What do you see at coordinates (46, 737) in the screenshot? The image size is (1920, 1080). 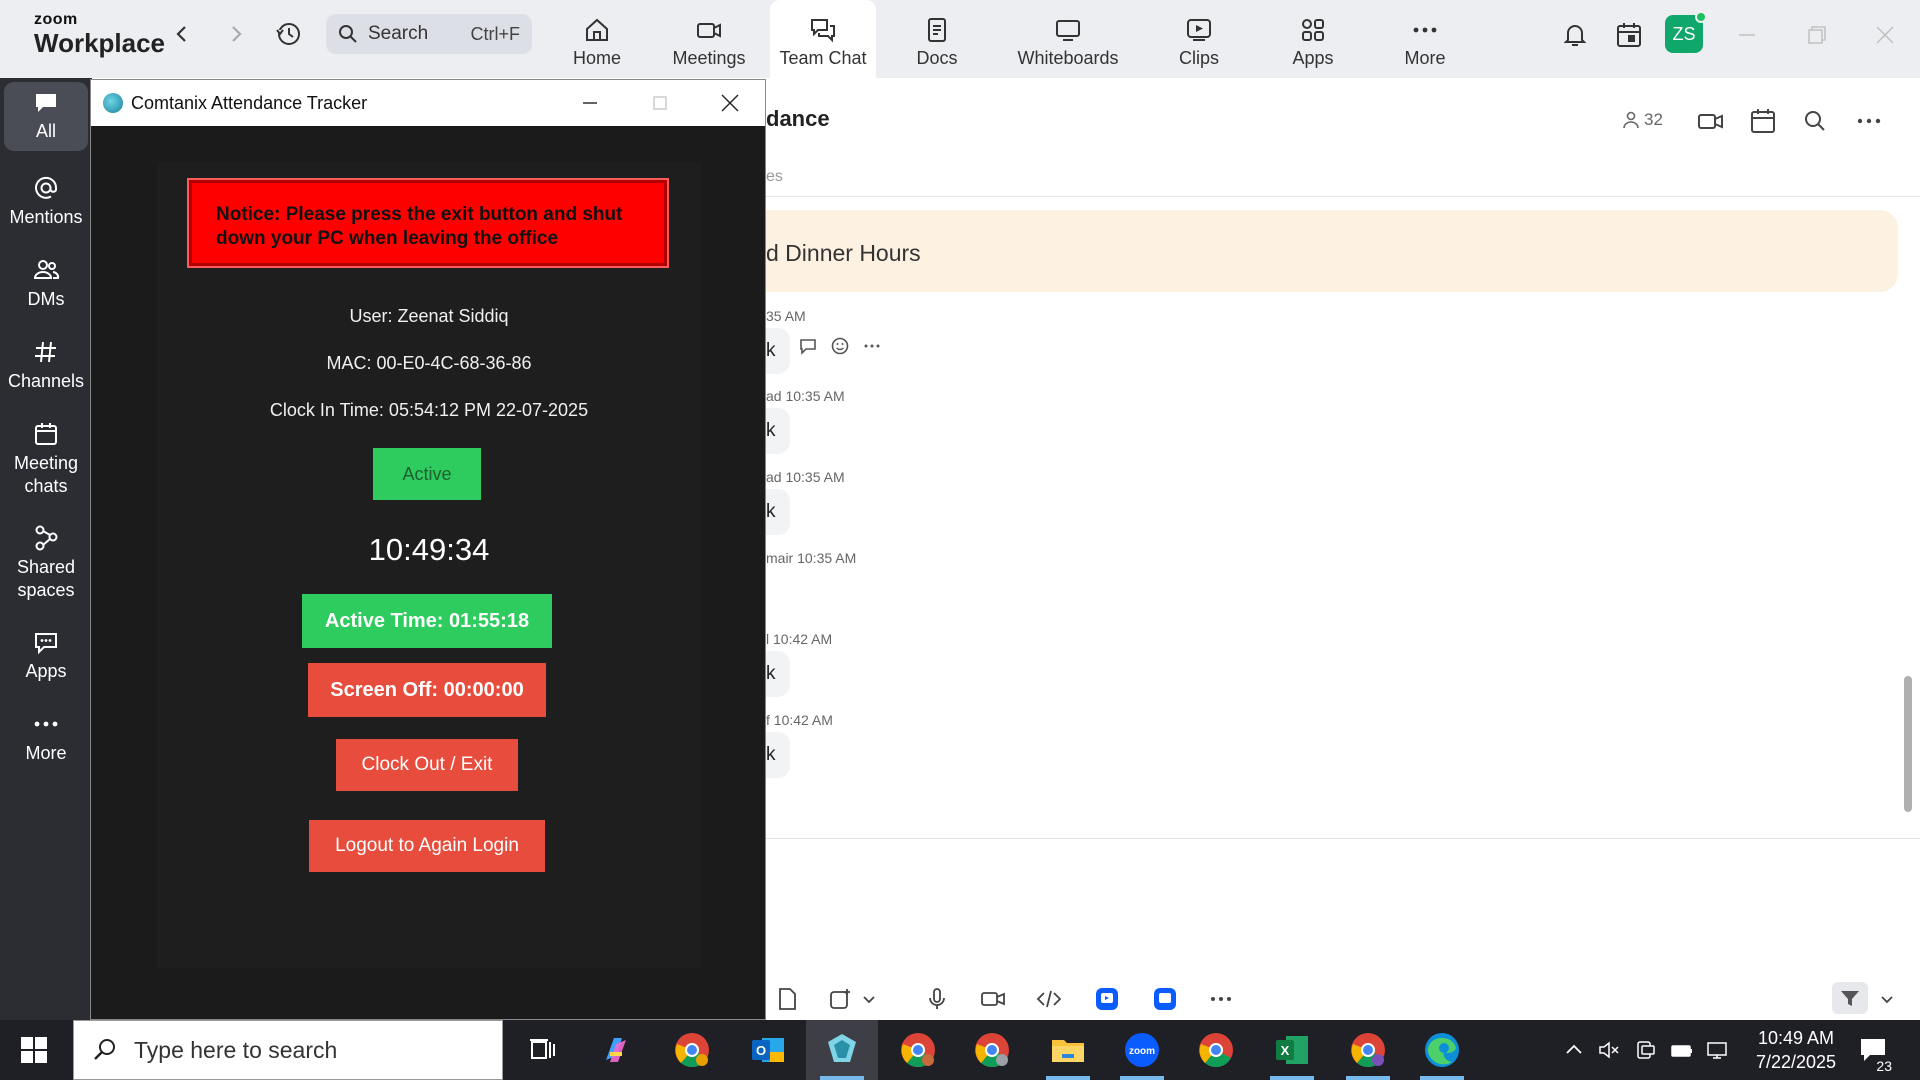 I see `sidebar-item-more: More` at bounding box center [46, 737].